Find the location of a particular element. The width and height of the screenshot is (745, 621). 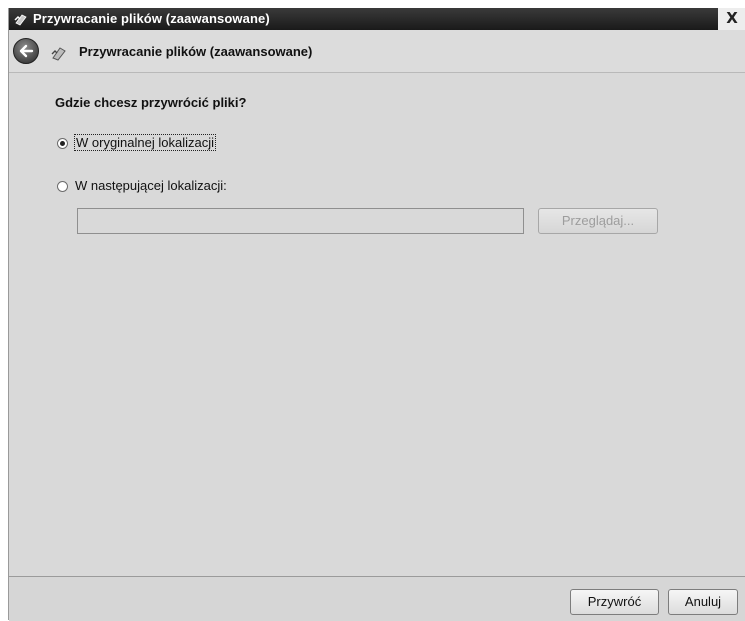

window-title: Przywracanie plików (zaawansowane) is located at coordinates (151, 18).